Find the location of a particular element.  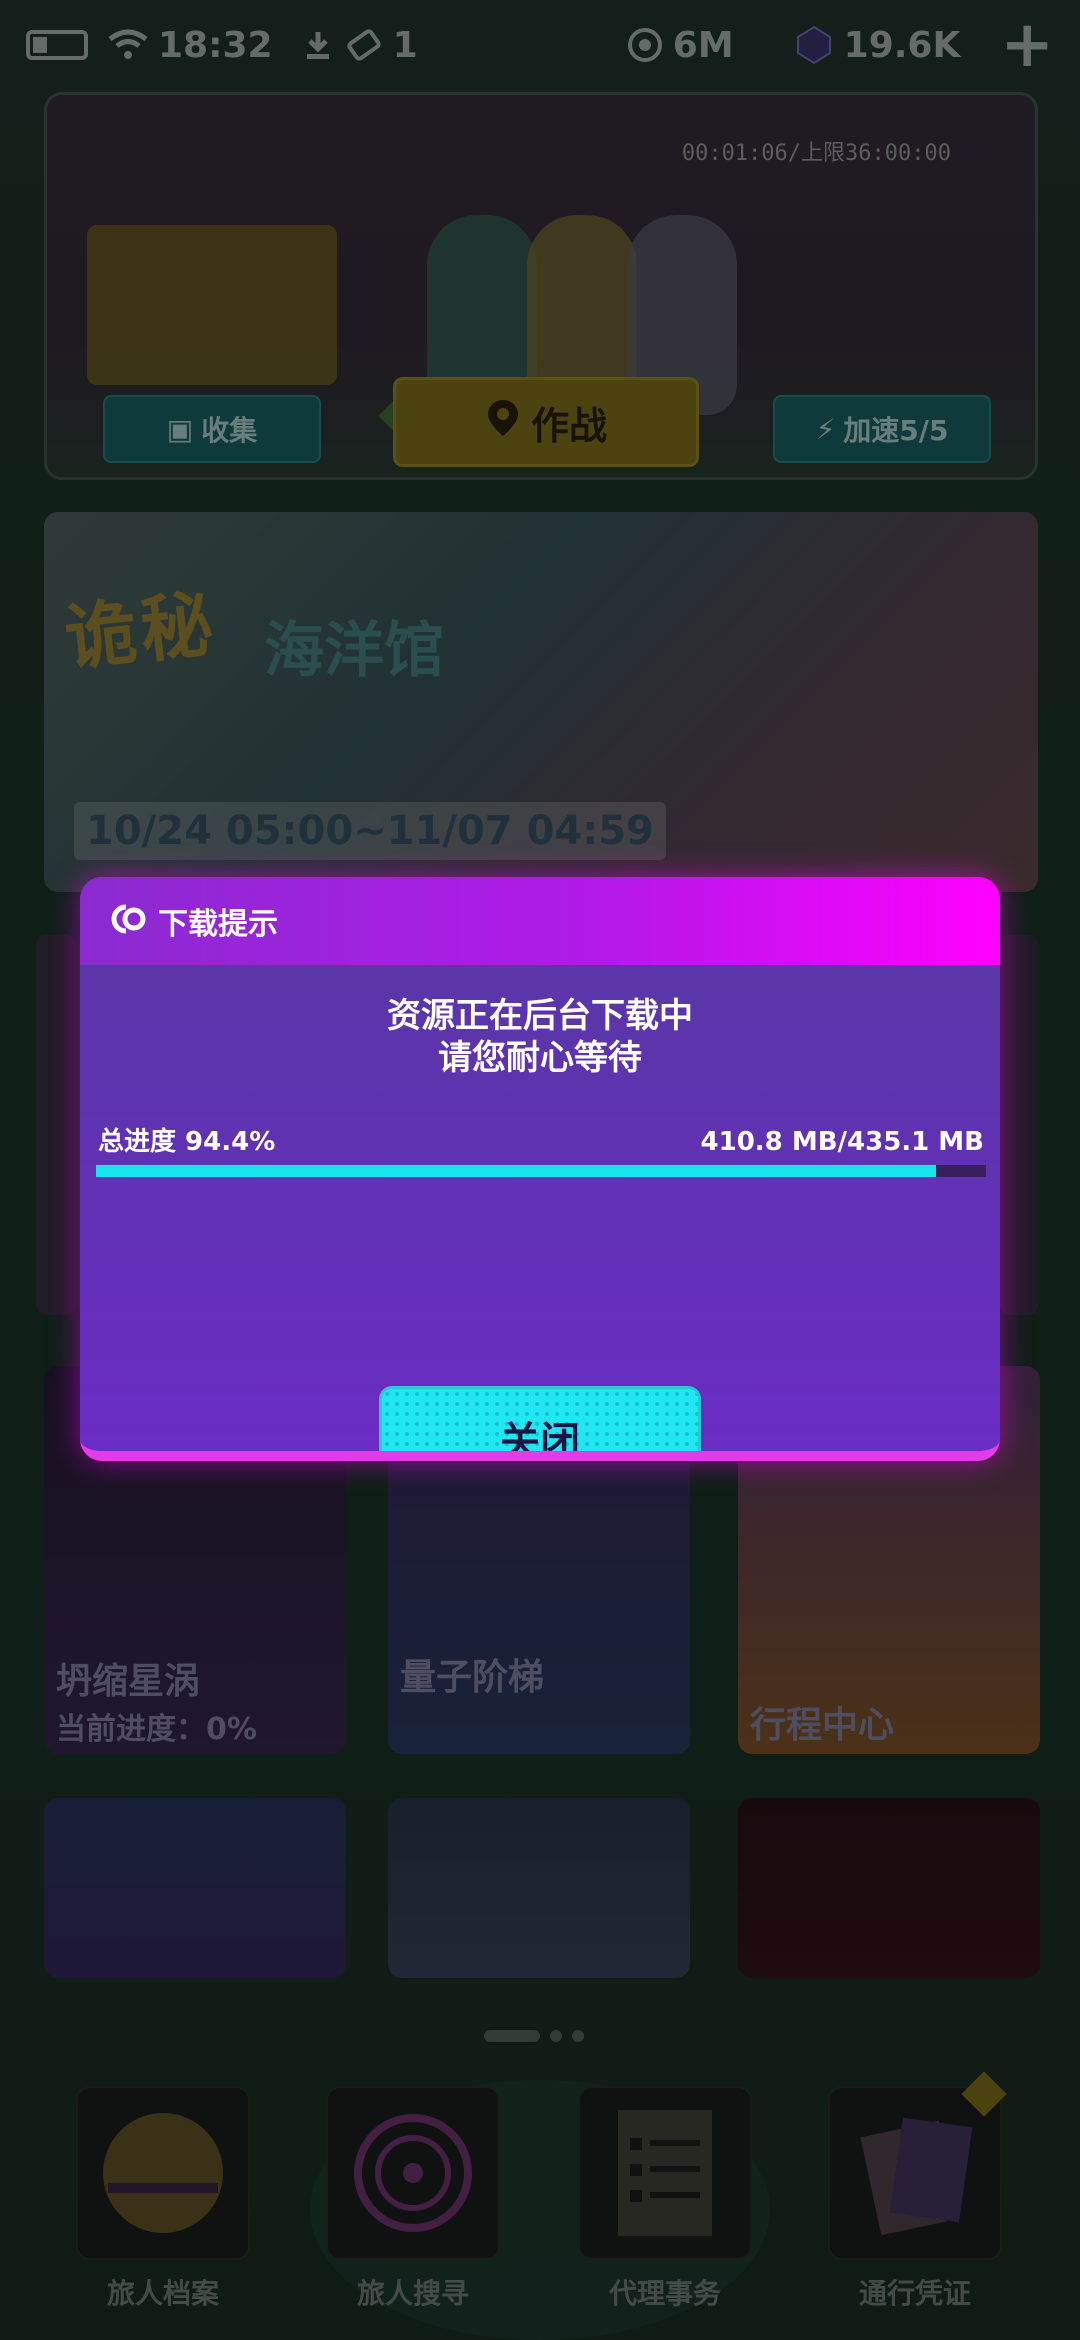

progress-bar-fill is located at coordinates (516, 1171).